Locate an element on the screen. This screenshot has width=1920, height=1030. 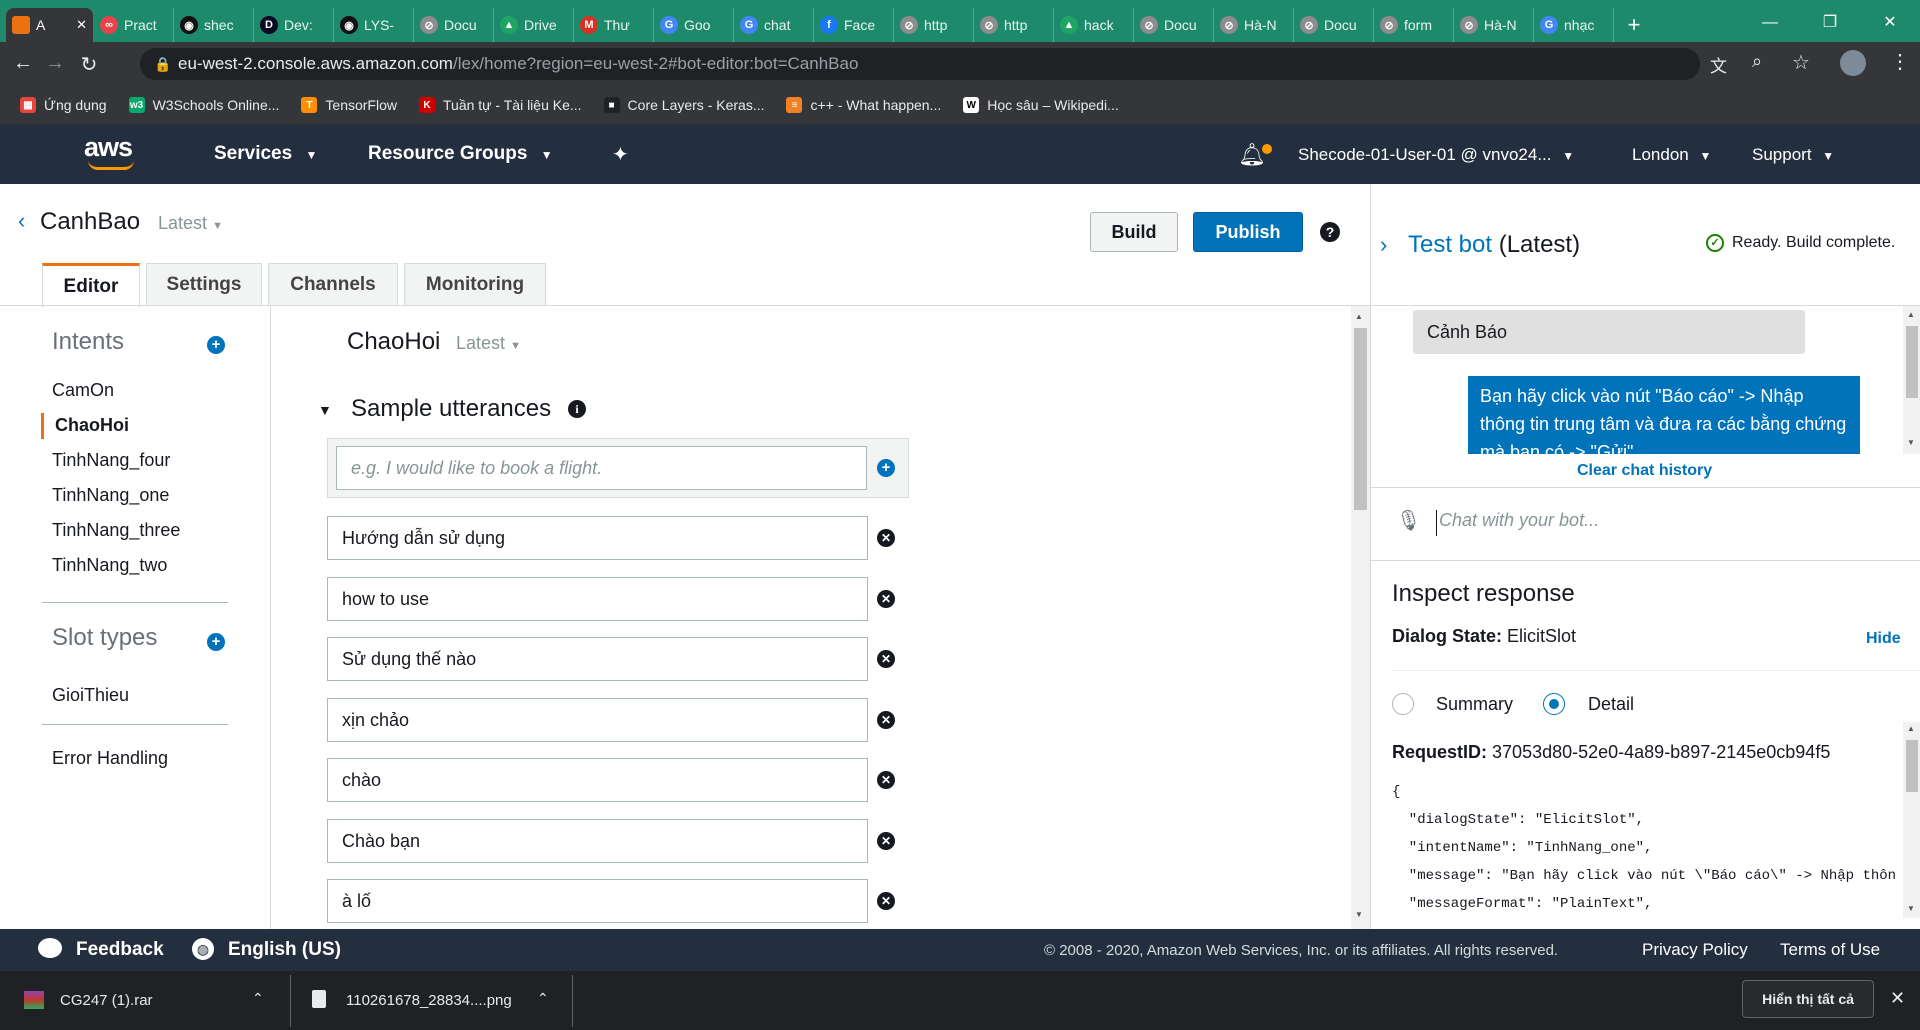
publish-button: Publish is located at coordinates (1248, 232).